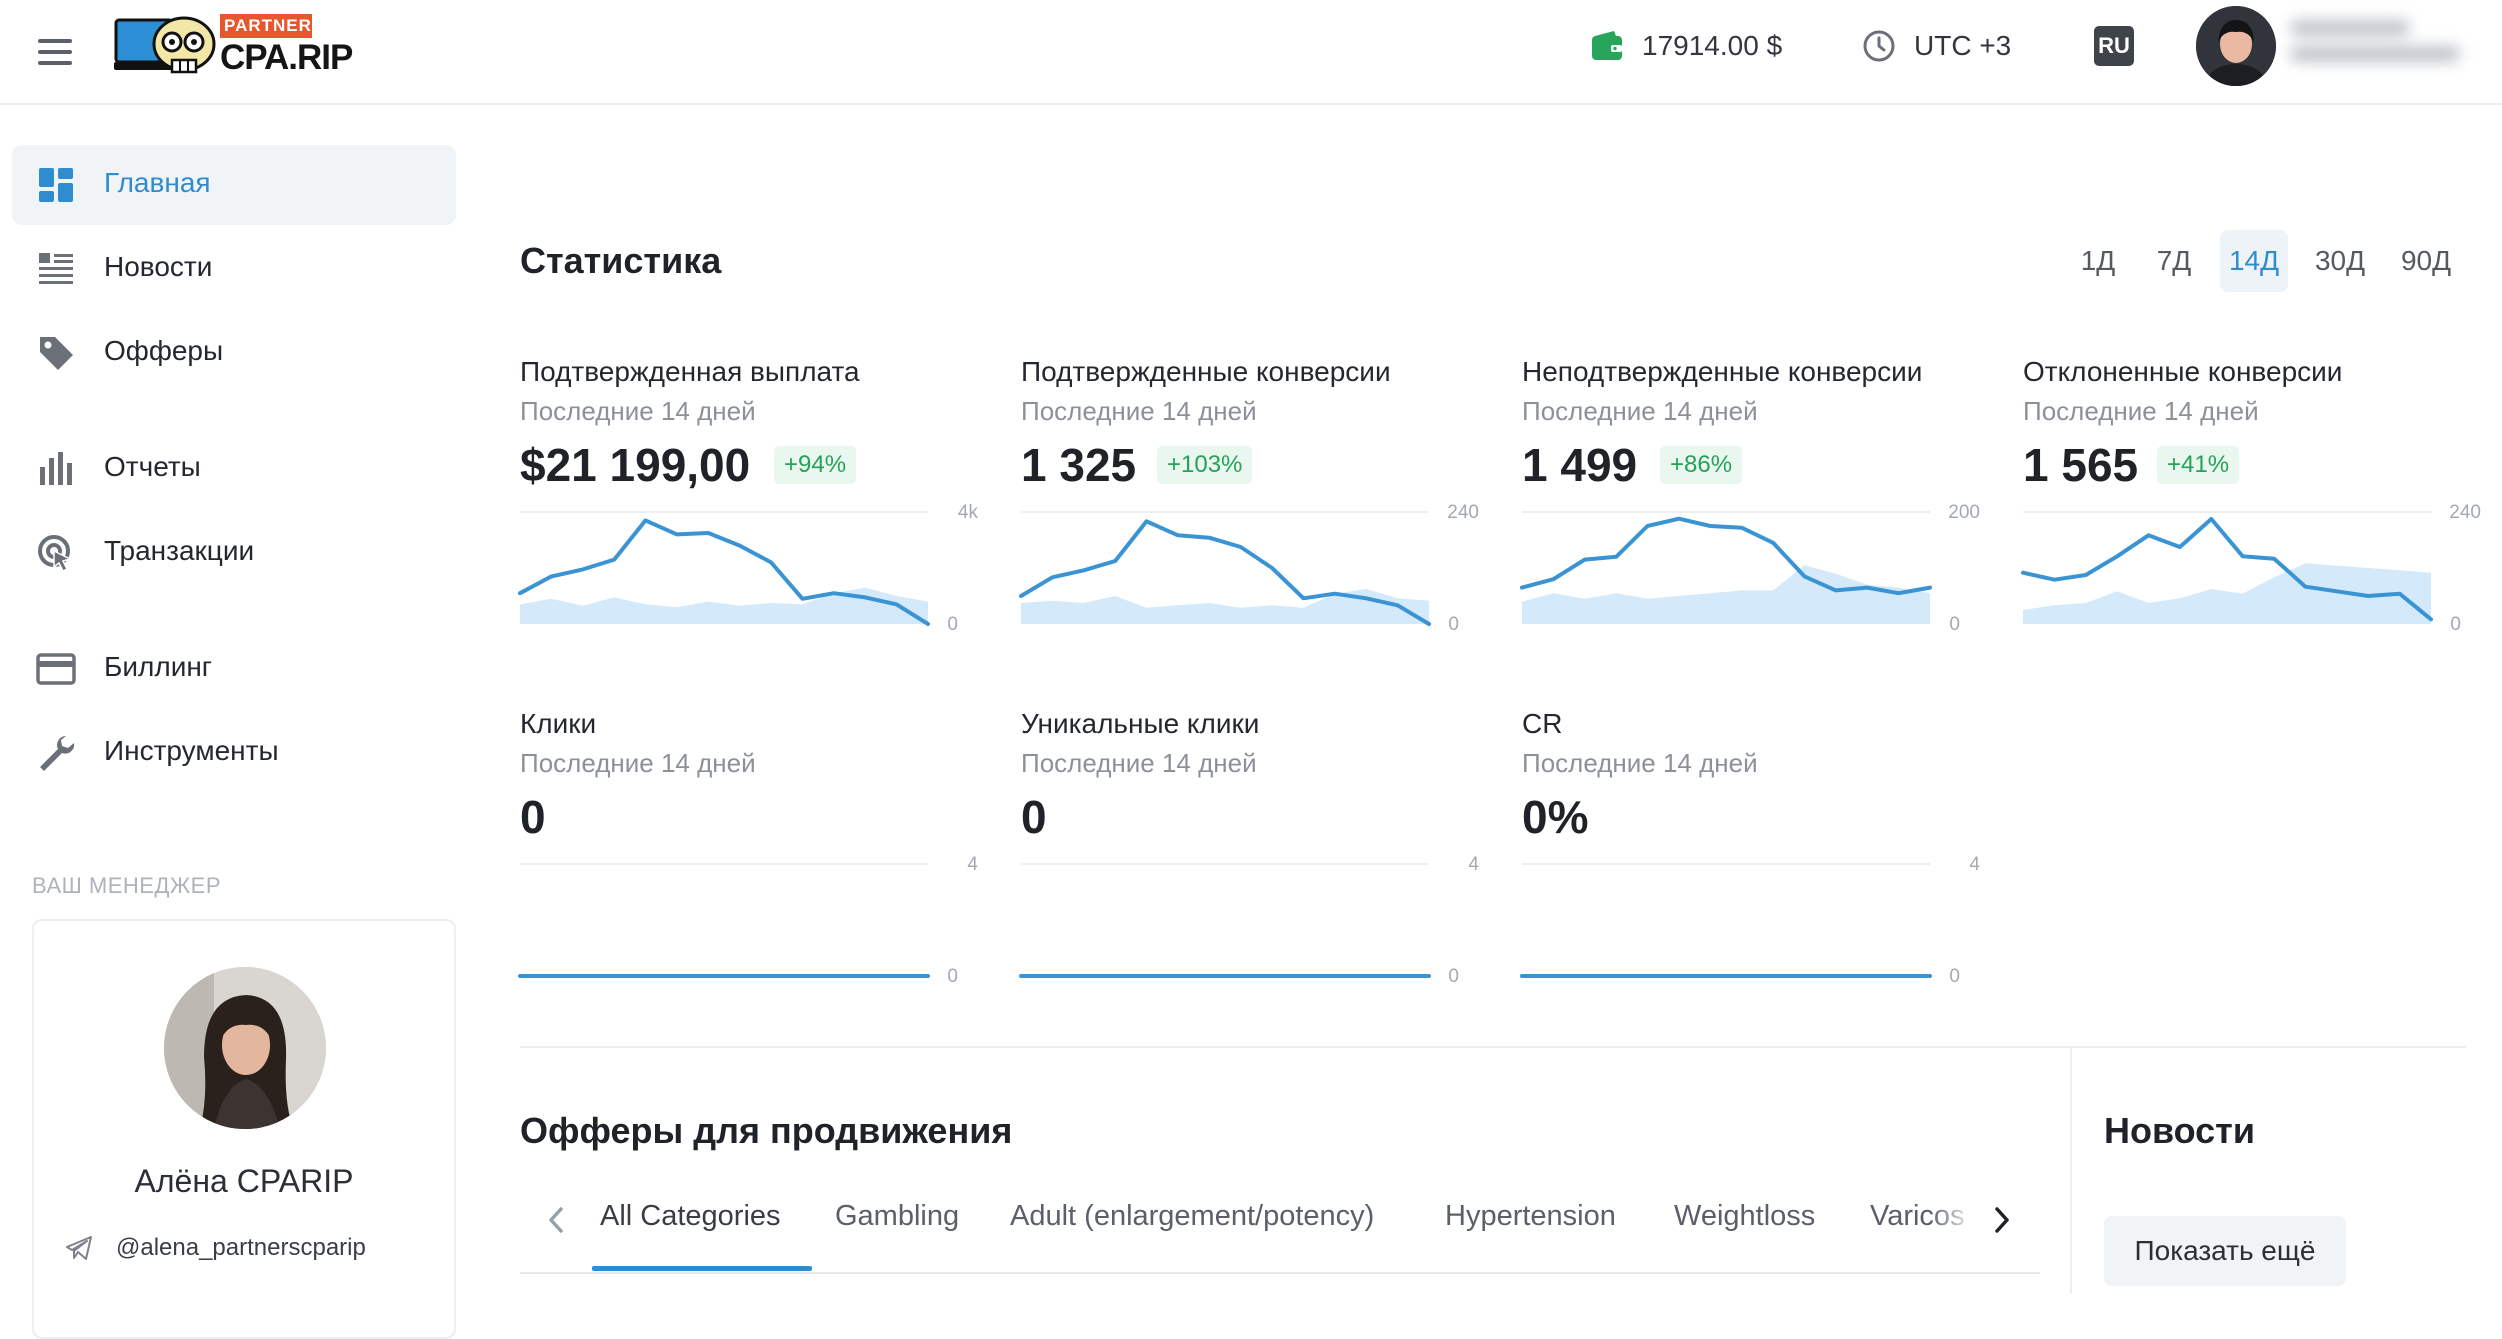 The height and width of the screenshot is (1339, 2502). What do you see at coordinates (2340, 261) in the screenshot?
I see `period-30d: 30Д` at bounding box center [2340, 261].